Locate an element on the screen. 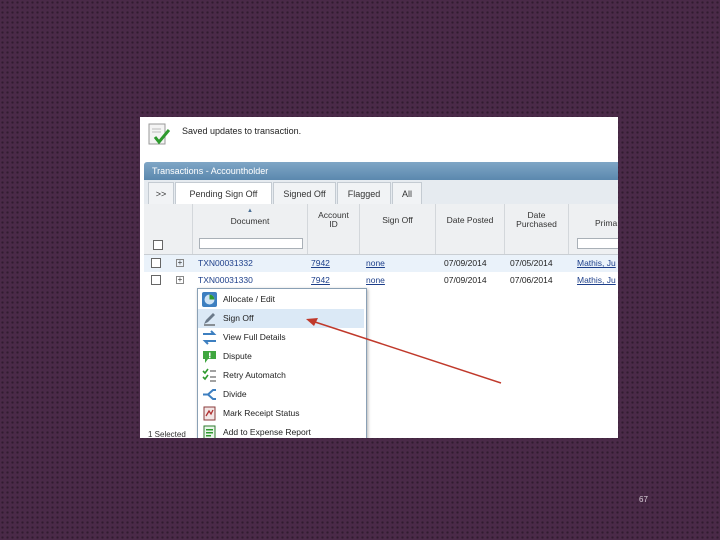 Image resolution: width=720 pixels, height=540 pixels. menu-item-add-to-expense-report: Add to Expense Report is located at coordinates (281, 430).